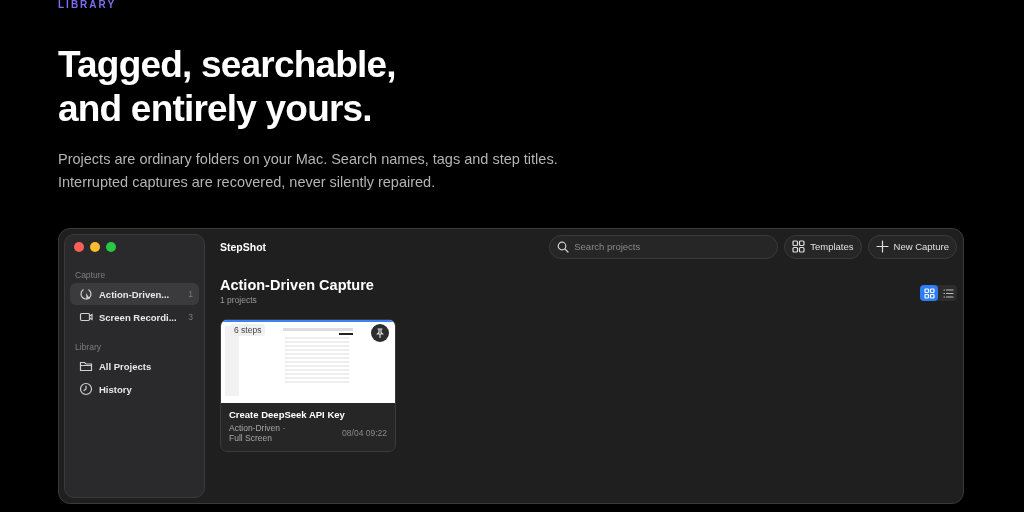 This screenshot has width=1024, height=512. I want to click on templates-button: Templates, so click(823, 246).